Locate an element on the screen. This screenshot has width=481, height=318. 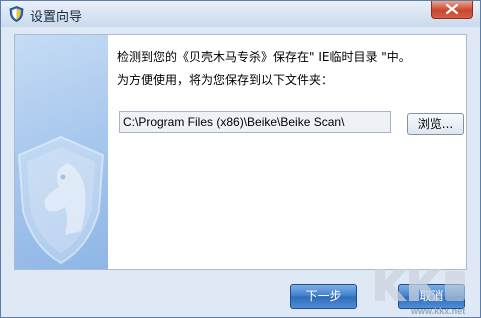
horse-shield-watermark-icon is located at coordinates (61, 200).